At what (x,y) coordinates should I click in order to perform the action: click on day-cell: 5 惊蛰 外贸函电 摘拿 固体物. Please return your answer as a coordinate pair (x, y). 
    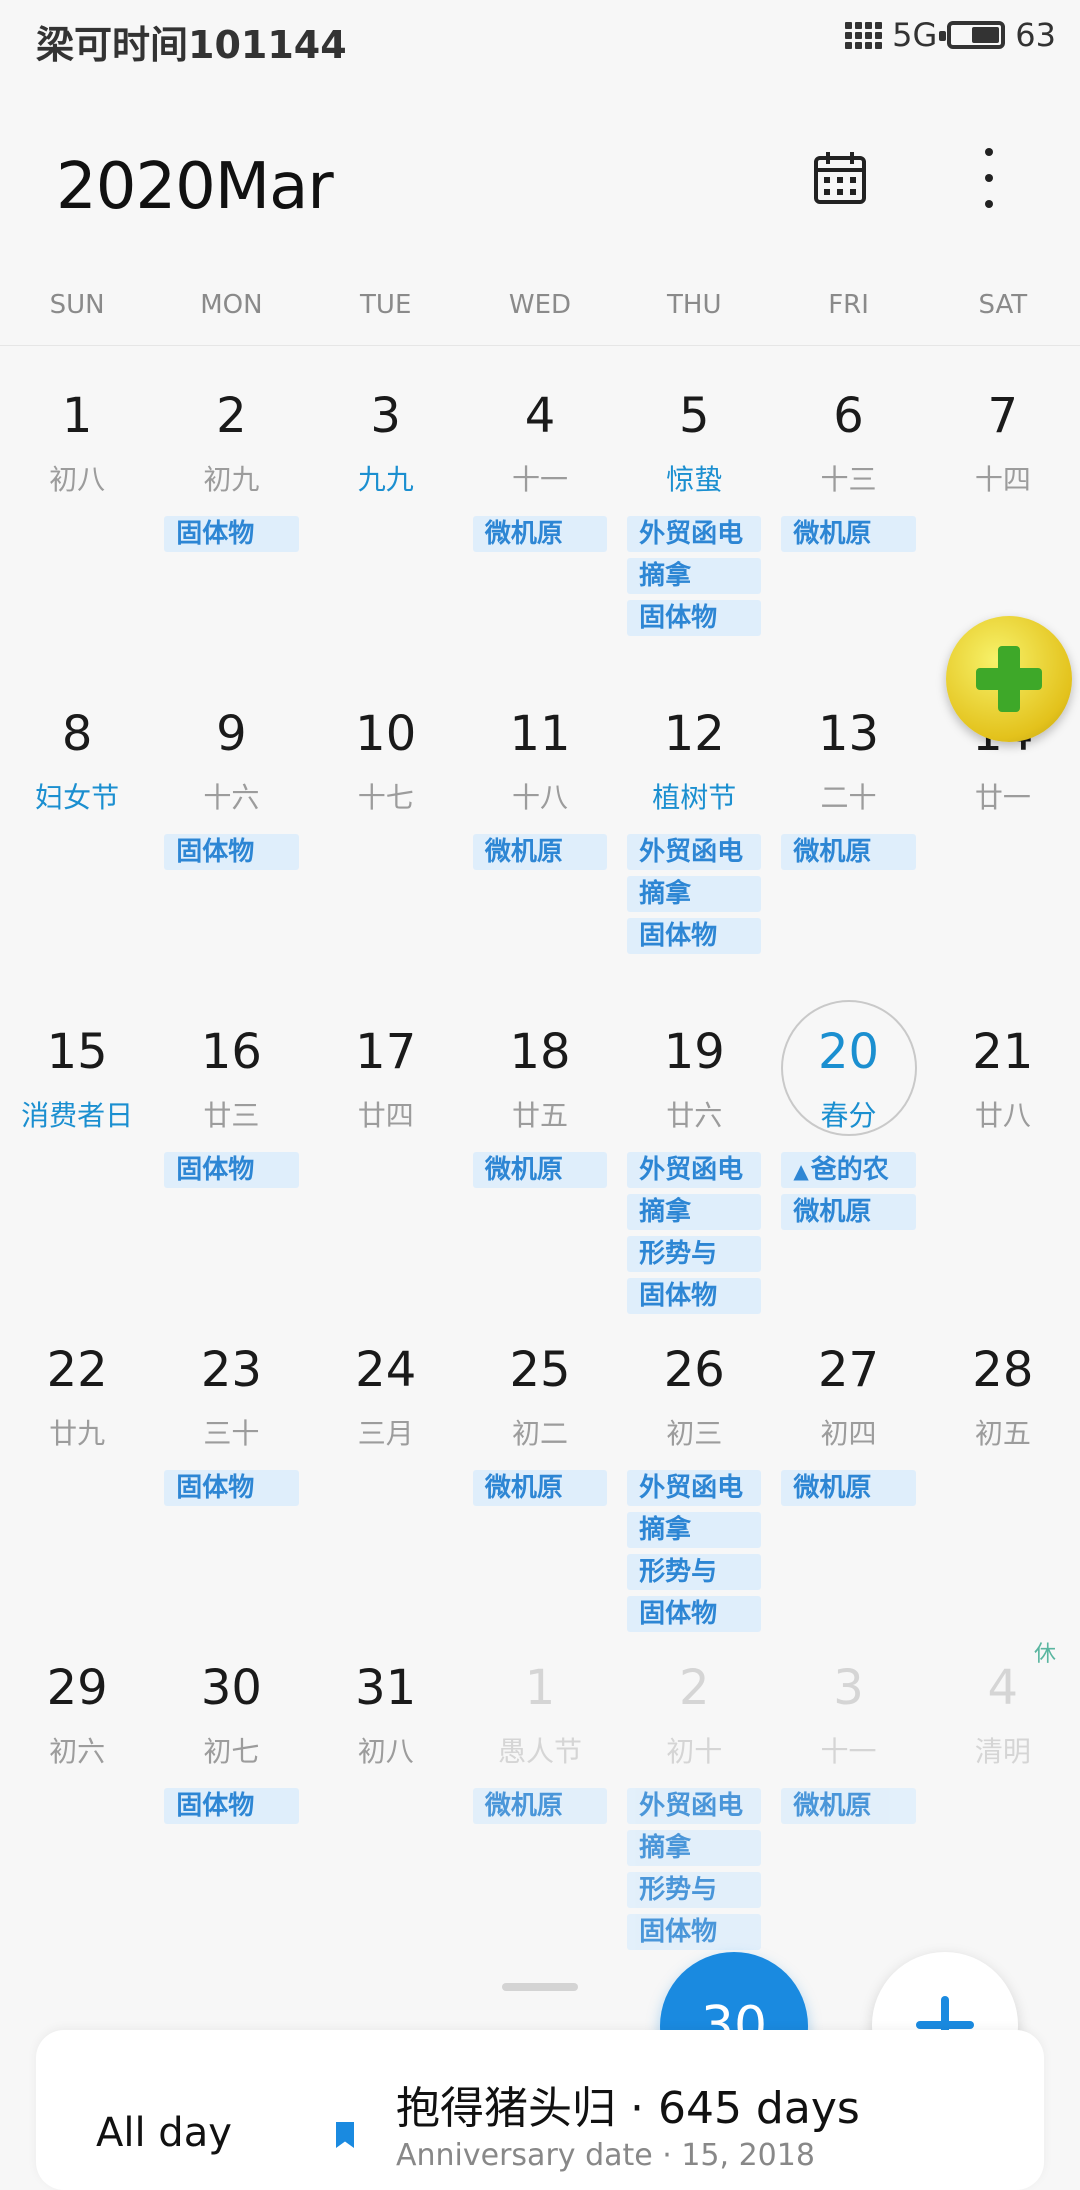
    Looking at the image, I should click on (694, 547).